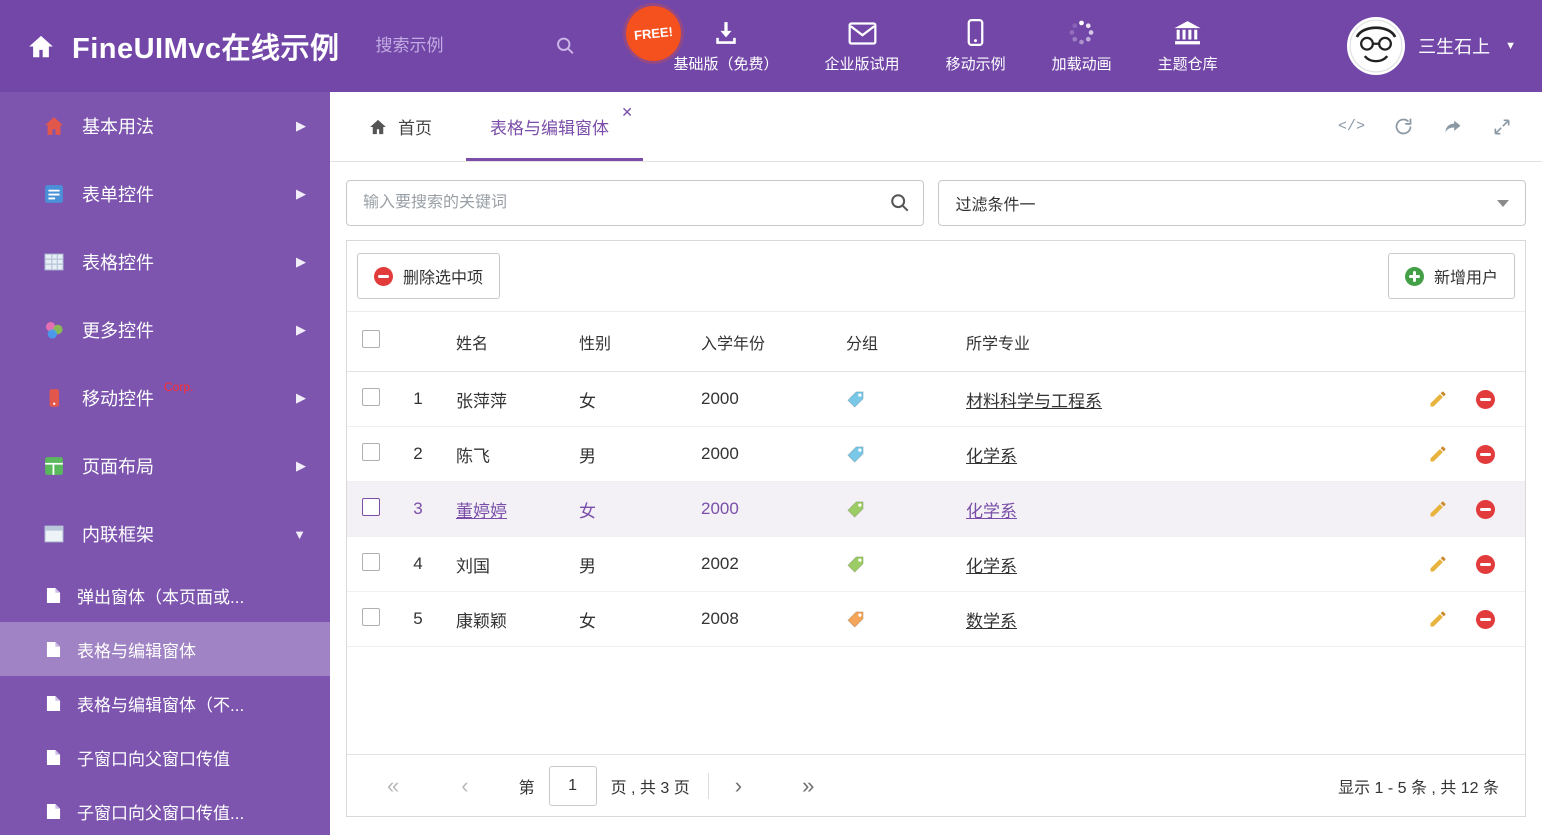  I want to click on user-menu: 三生石上 ▼, so click(1444, 46).